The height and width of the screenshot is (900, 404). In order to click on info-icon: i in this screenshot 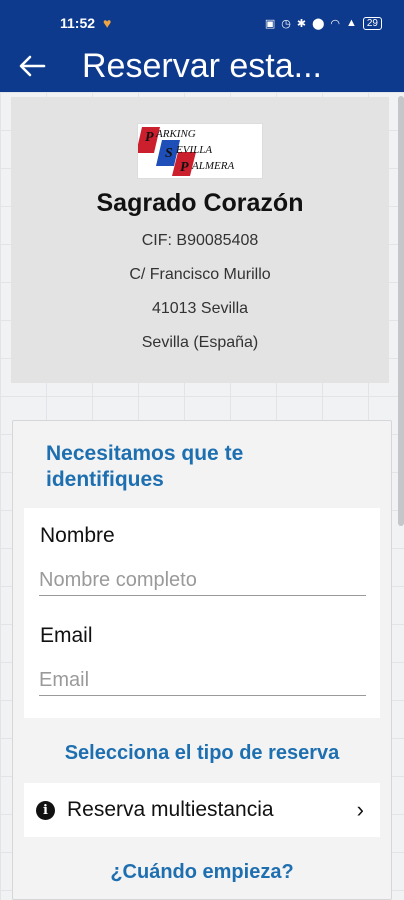, I will do `click(45, 810)`.